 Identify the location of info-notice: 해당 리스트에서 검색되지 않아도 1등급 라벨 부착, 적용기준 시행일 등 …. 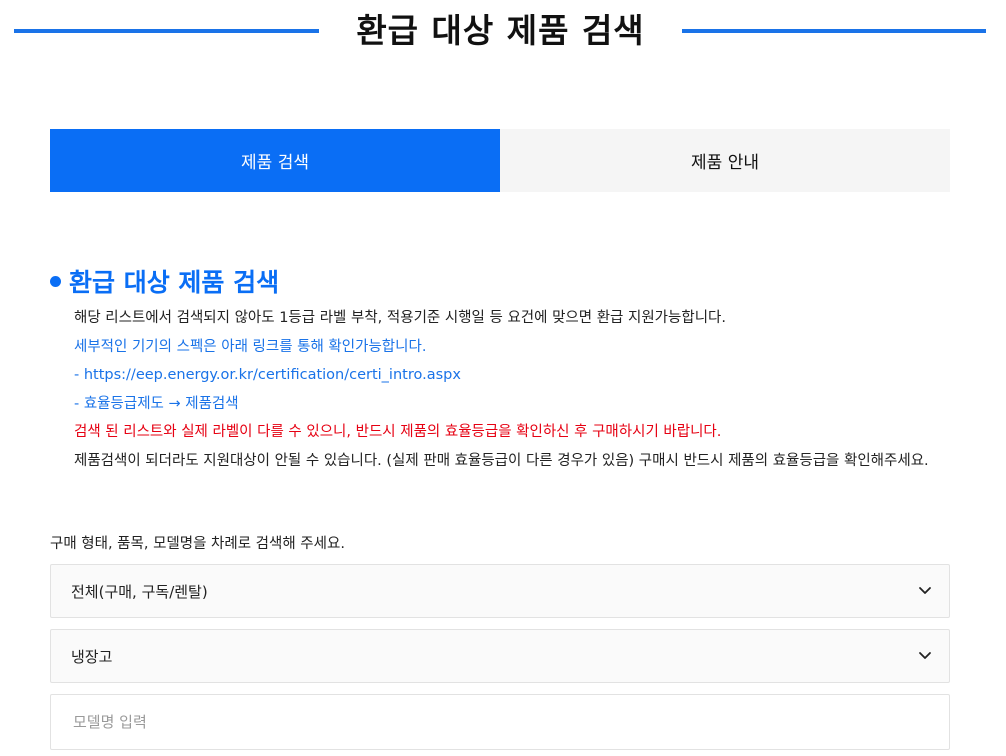
(400, 318).